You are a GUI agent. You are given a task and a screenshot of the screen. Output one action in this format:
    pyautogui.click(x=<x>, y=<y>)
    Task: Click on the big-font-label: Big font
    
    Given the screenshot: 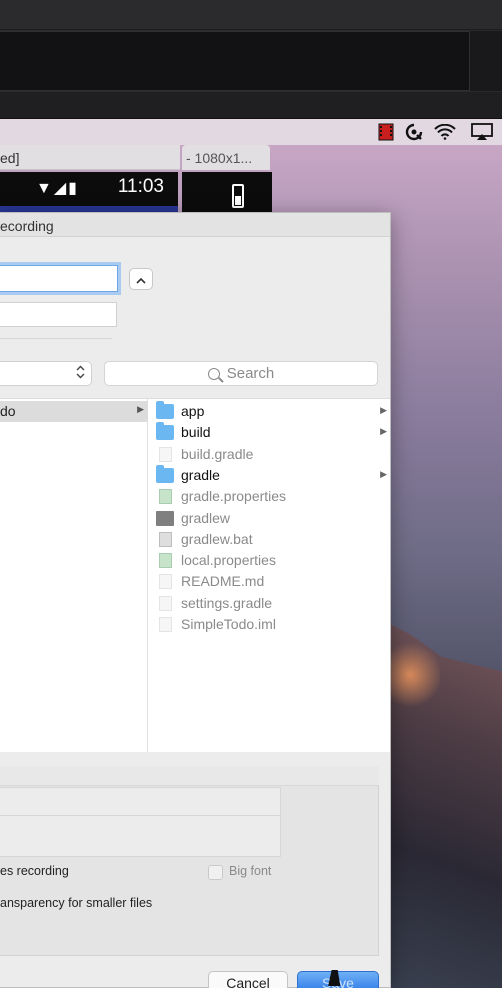 What is the action you would take?
    pyautogui.click(x=250, y=871)
    